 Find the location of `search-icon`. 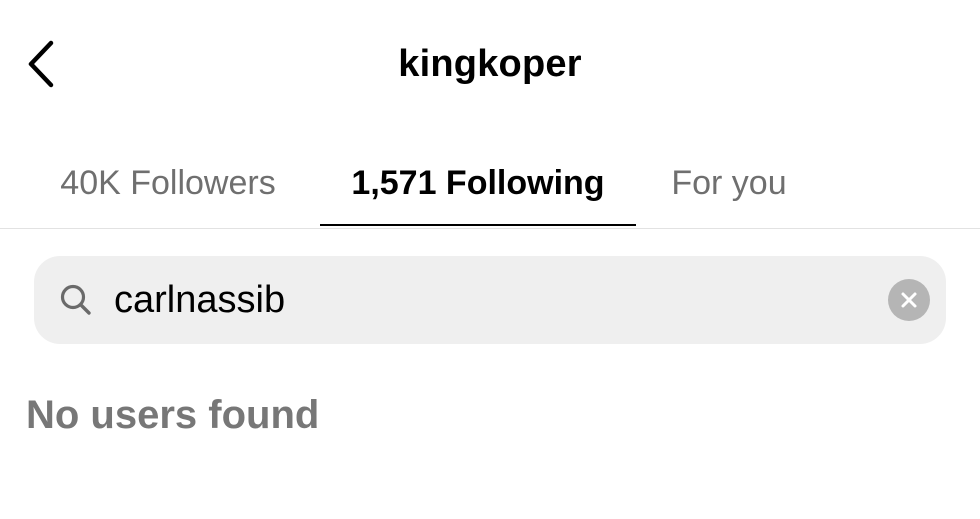

search-icon is located at coordinates (75, 299).